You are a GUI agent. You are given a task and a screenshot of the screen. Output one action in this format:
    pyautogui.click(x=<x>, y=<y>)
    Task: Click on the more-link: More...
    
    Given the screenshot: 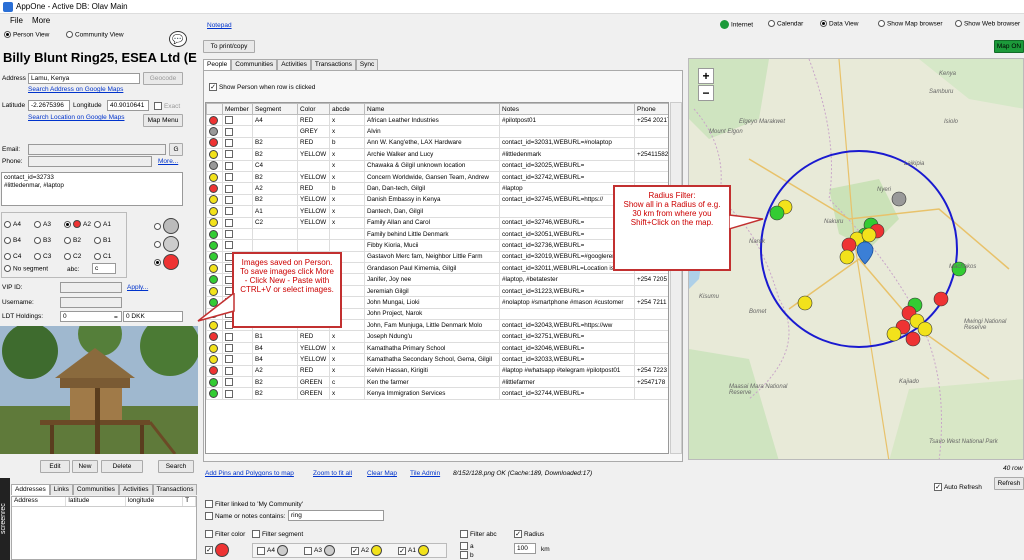 What is the action you would take?
    pyautogui.click(x=168, y=161)
    